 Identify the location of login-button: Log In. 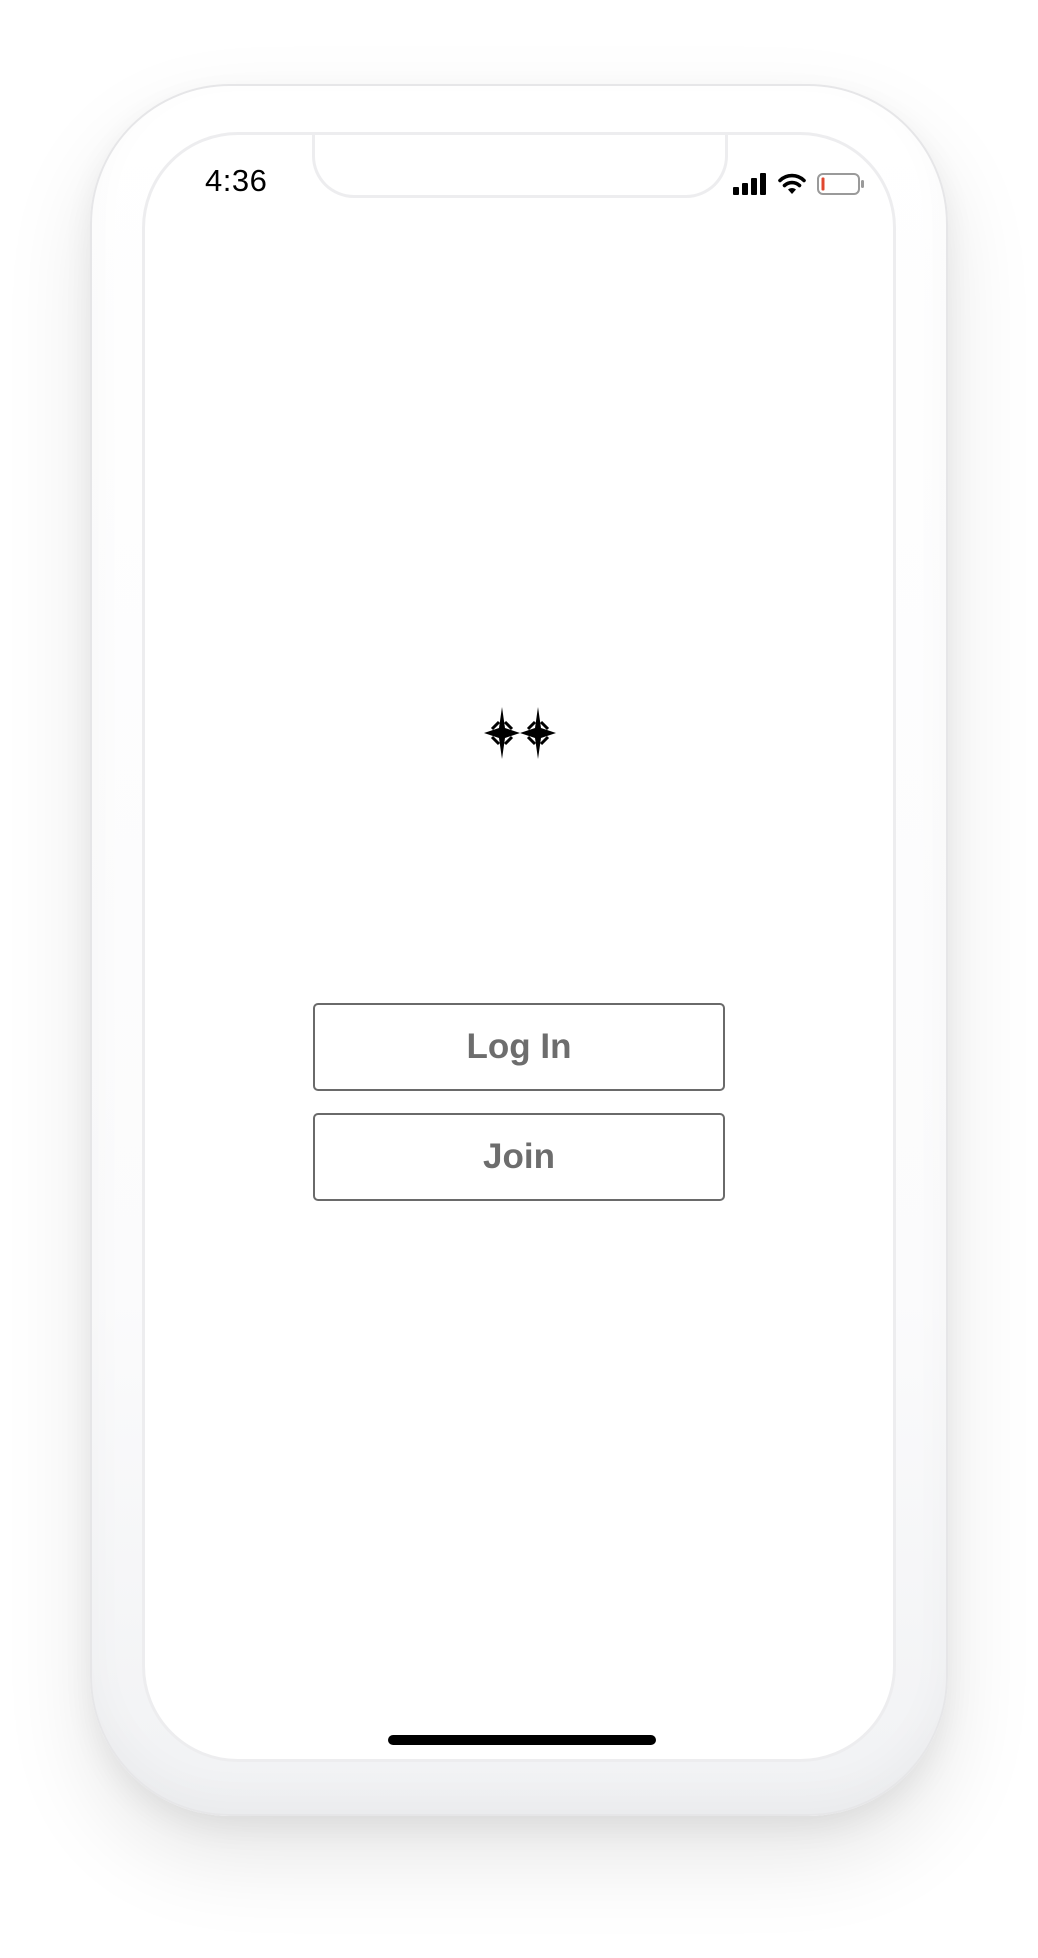
(519, 1047).